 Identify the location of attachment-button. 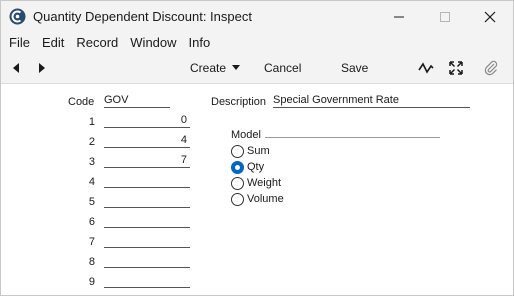
(491, 68).